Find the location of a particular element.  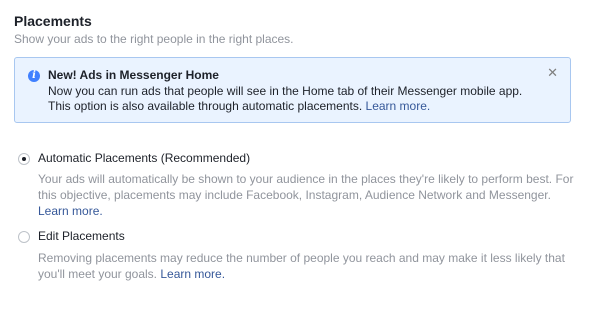

notice-title: New! Ads in Messenger Home is located at coordinates (133, 75).